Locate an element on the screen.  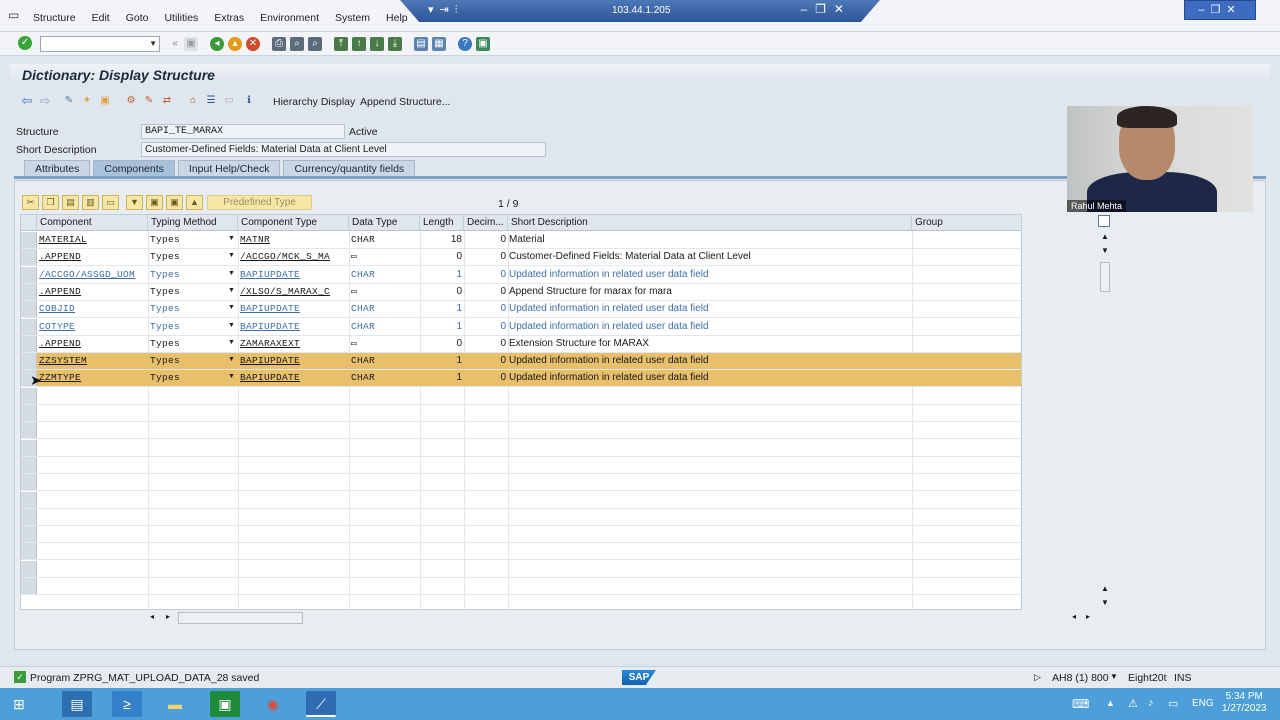
hierarchy-display-button: Hierarchy Display is located at coordinates (314, 102).